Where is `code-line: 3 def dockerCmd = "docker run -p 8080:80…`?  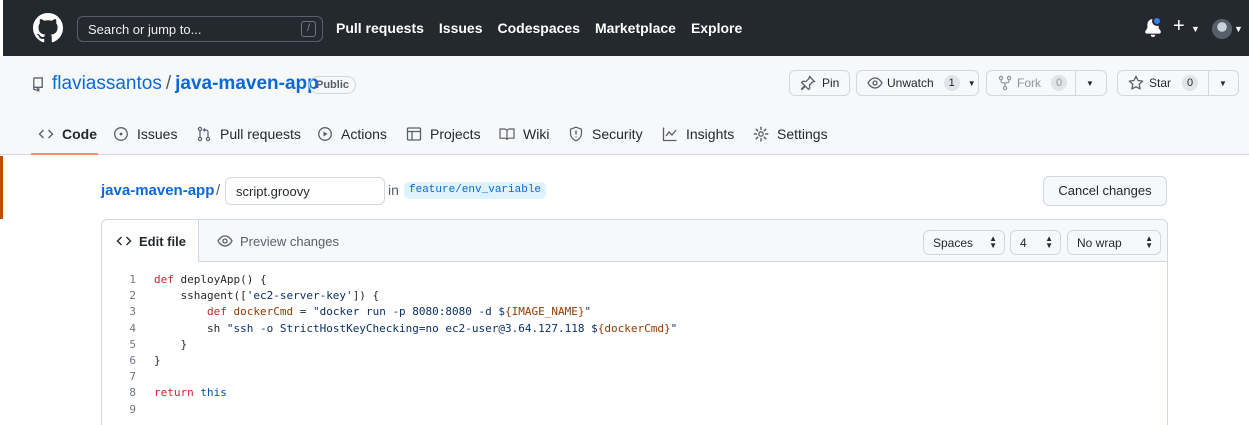
code-line: 3 def dockerCmd = "docker run -p 8080:80… is located at coordinates (634, 312).